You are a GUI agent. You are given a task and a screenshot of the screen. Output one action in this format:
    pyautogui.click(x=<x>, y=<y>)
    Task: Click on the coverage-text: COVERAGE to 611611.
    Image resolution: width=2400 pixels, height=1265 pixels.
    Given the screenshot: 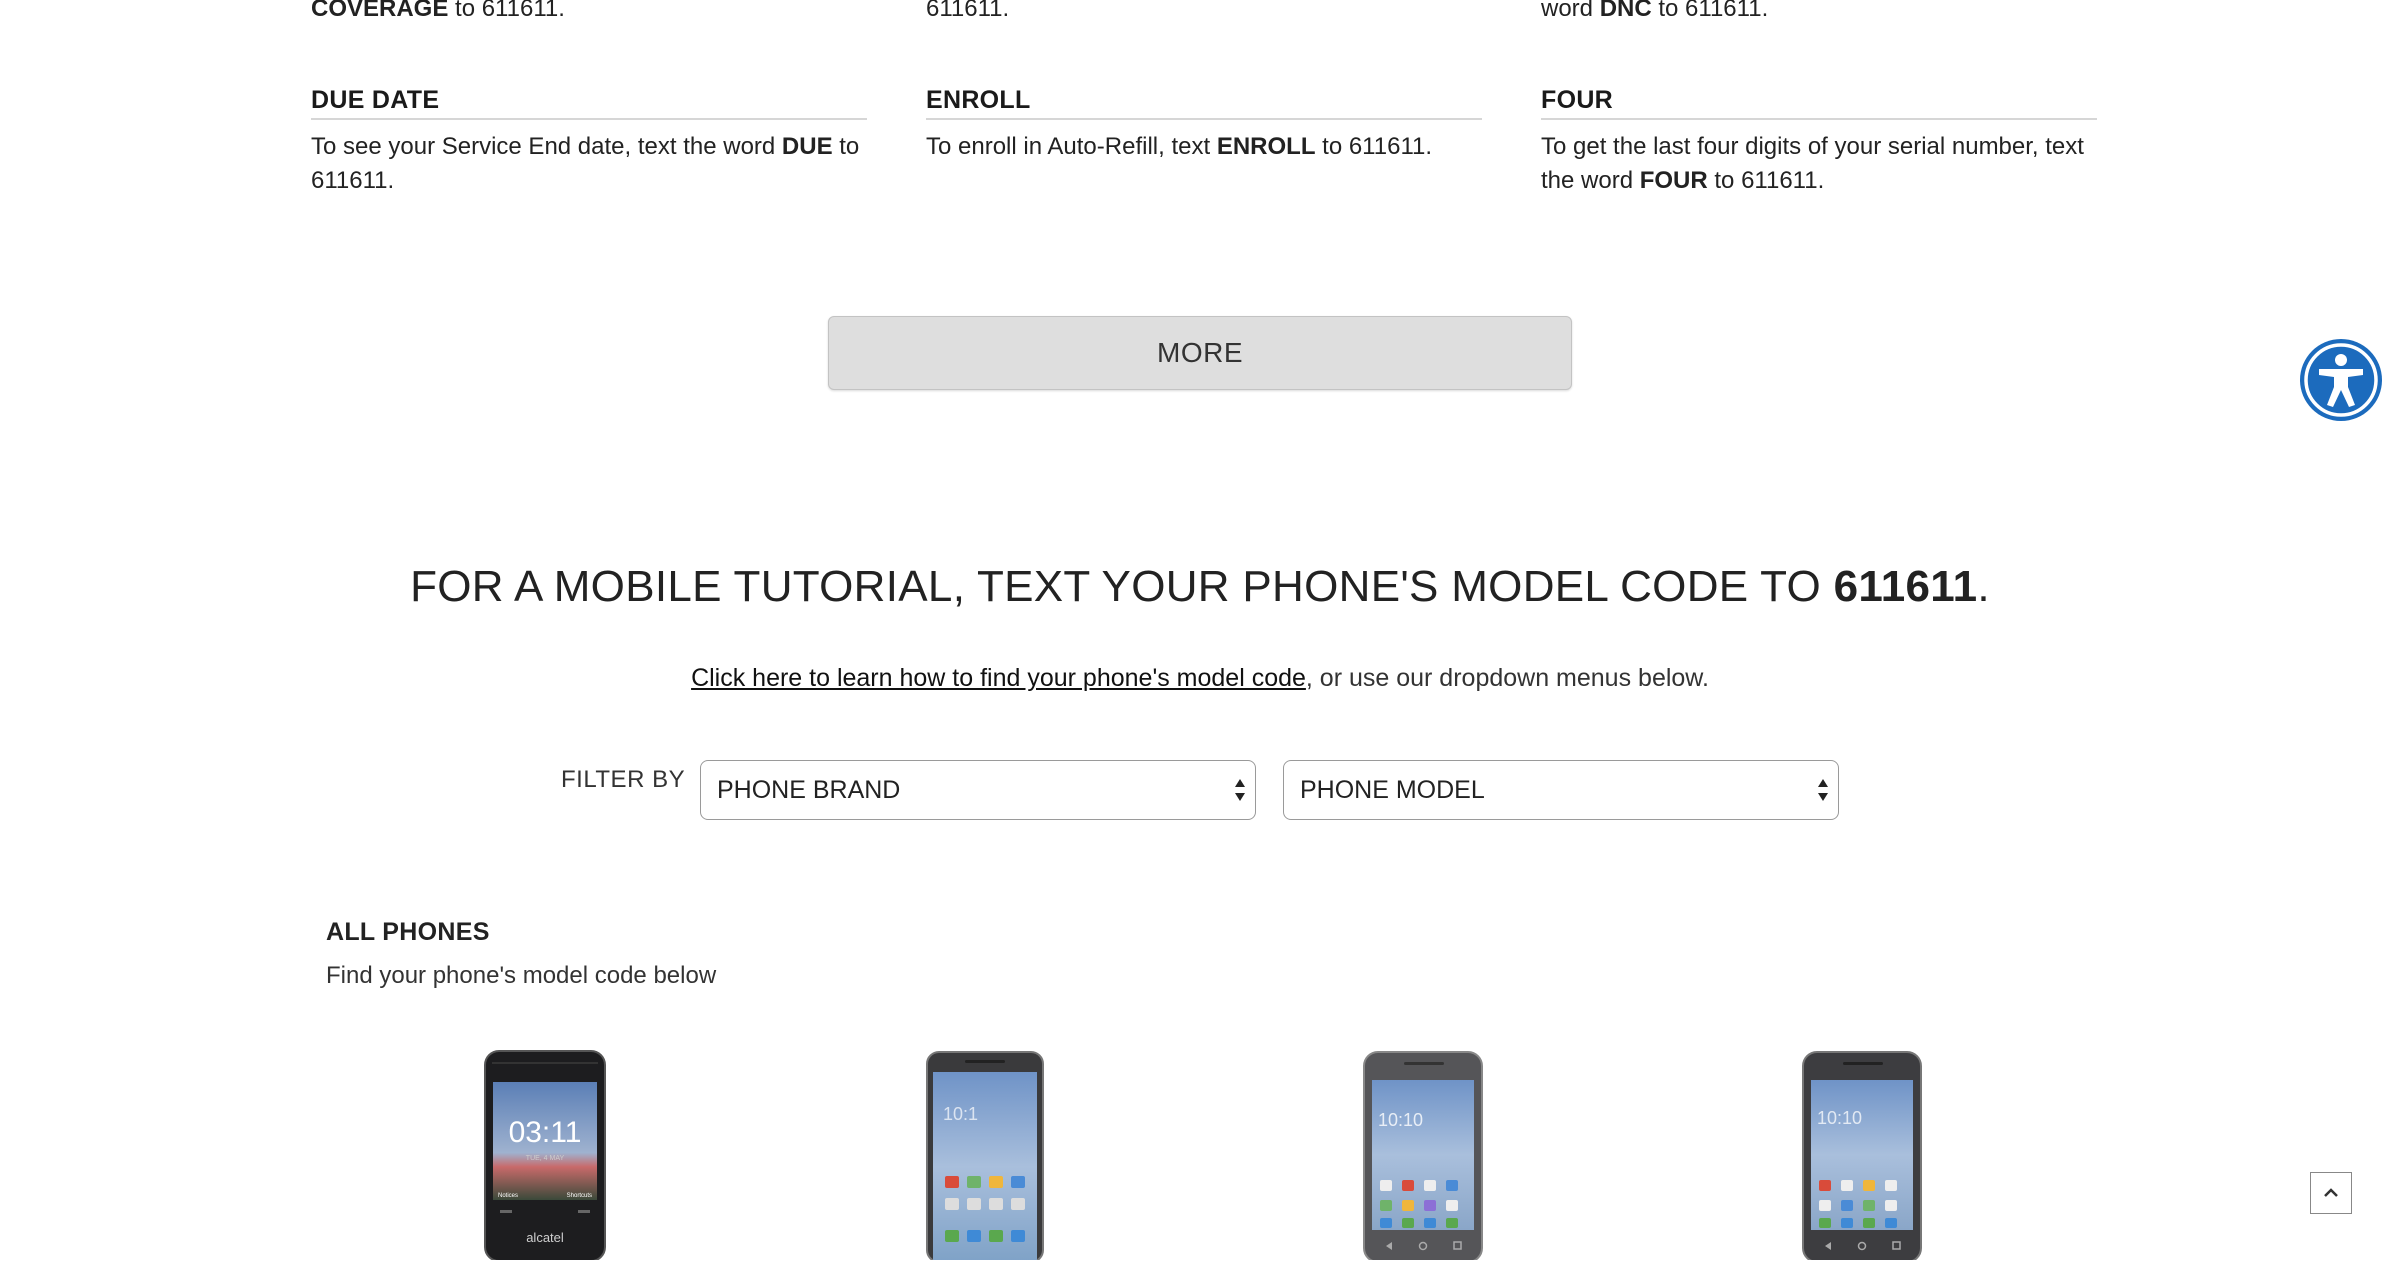 What is the action you would take?
    pyautogui.click(x=438, y=11)
    